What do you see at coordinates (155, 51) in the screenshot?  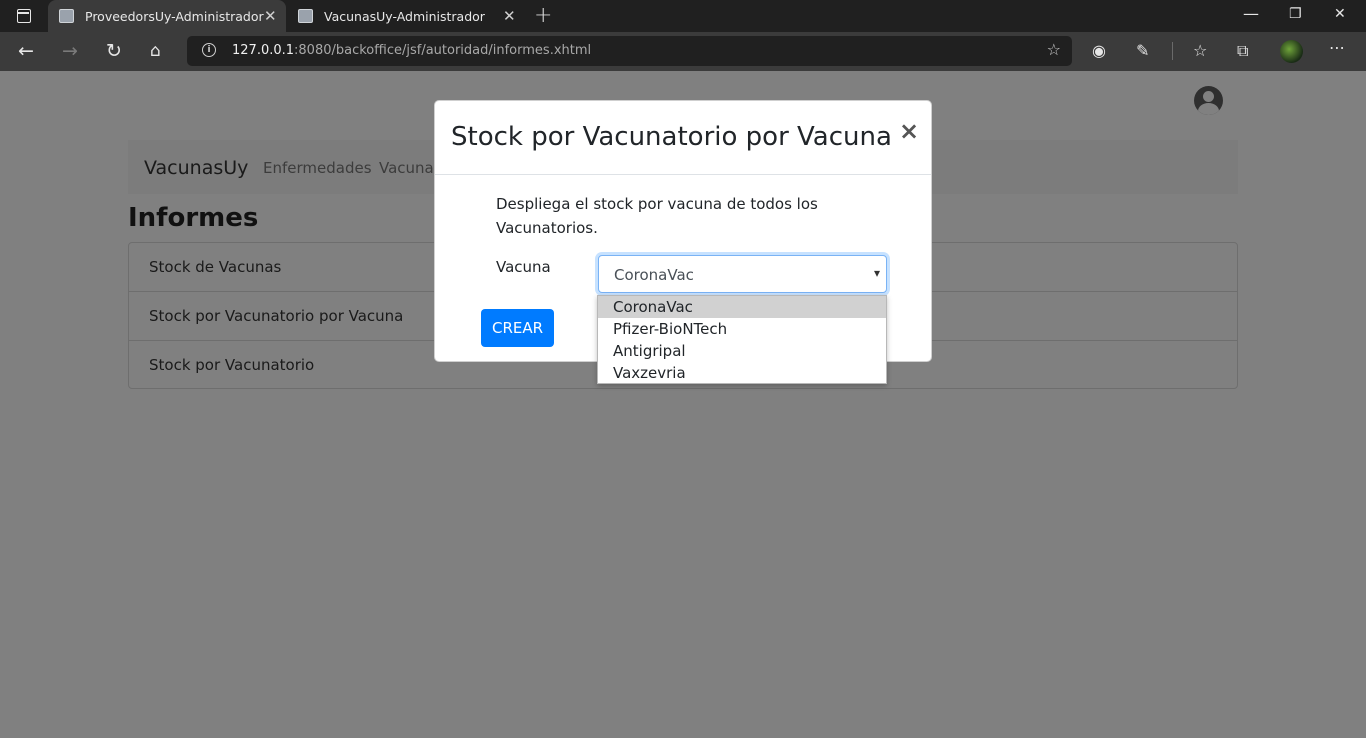 I see `home-icon: ⌂` at bounding box center [155, 51].